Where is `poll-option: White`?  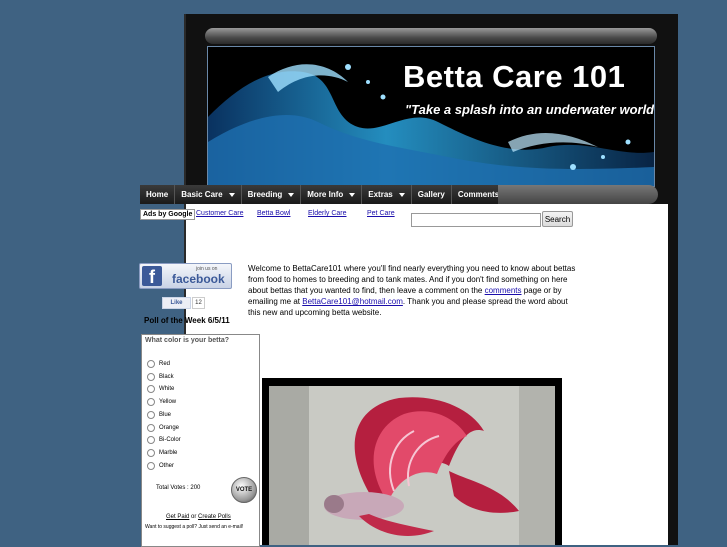
poll-option: White is located at coordinates (161, 389).